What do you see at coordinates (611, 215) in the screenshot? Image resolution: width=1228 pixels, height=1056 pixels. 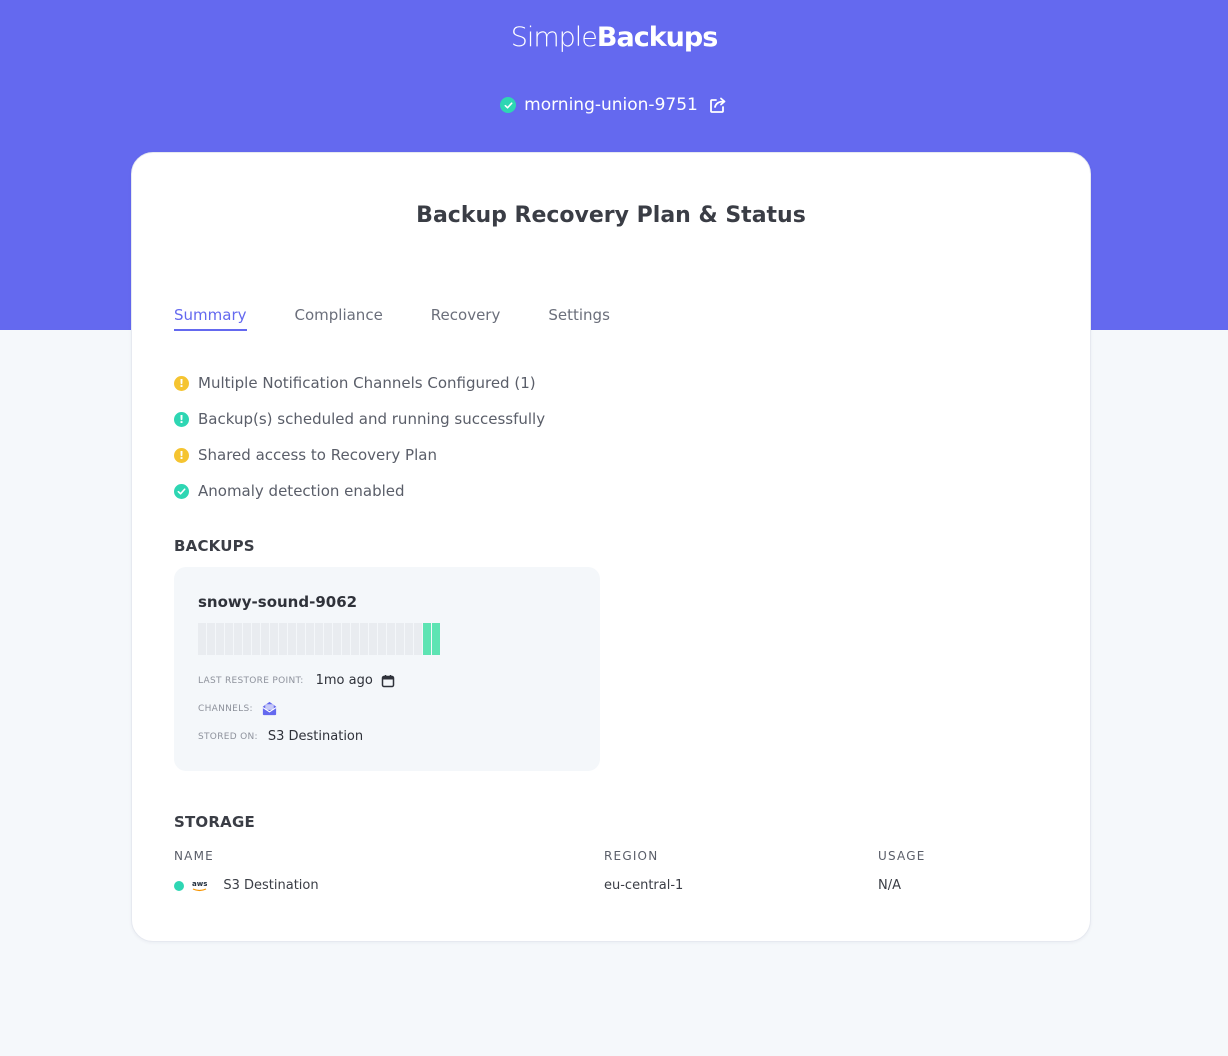 I see `page-title: Backup Recovery Plan & Status` at bounding box center [611, 215].